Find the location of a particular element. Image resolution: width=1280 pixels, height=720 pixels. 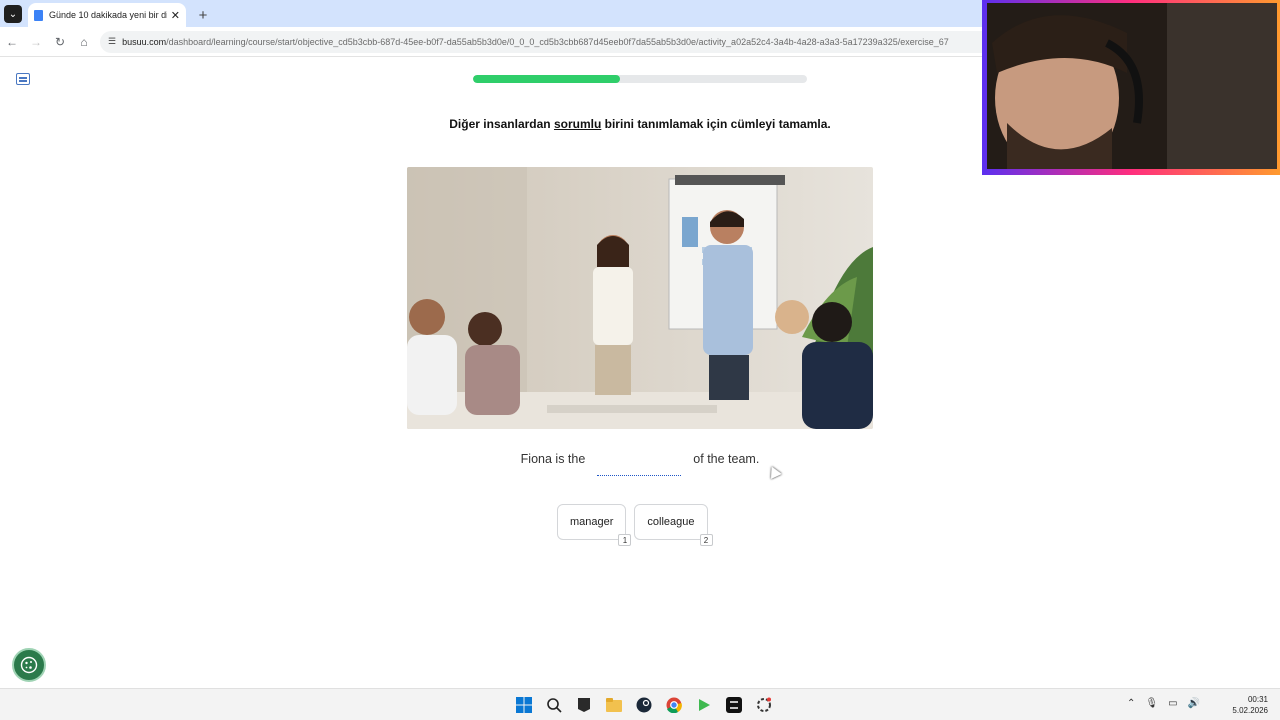

new-tab-button: + is located at coordinates (203, 15).